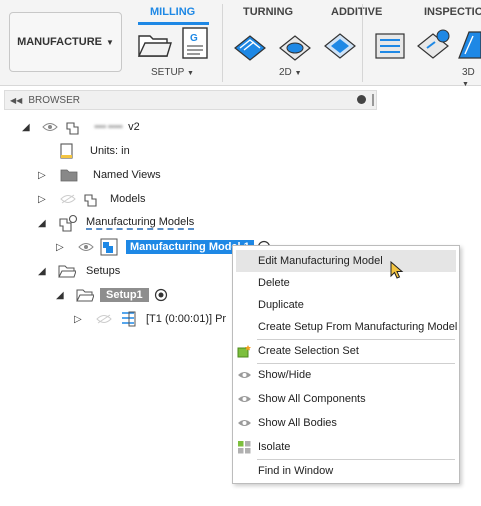  I want to click on tree-row-named-views: ▷ Named Views, so click(99, 175).